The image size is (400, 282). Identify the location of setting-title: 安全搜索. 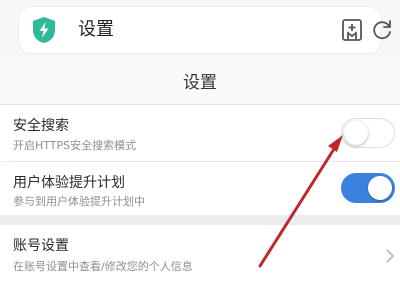
(41, 126).